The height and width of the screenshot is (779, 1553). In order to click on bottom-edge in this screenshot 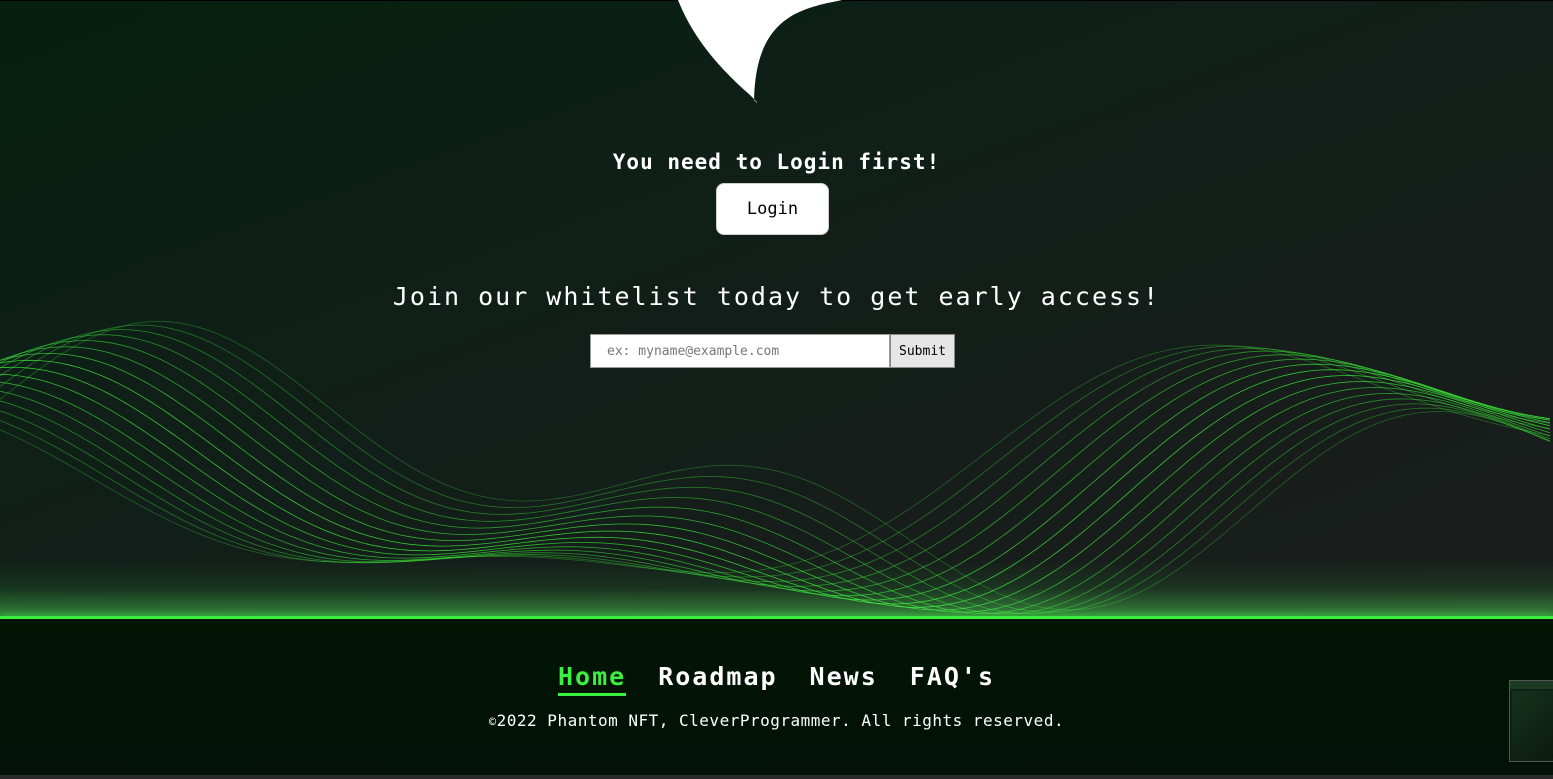, I will do `click(776, 777)`.